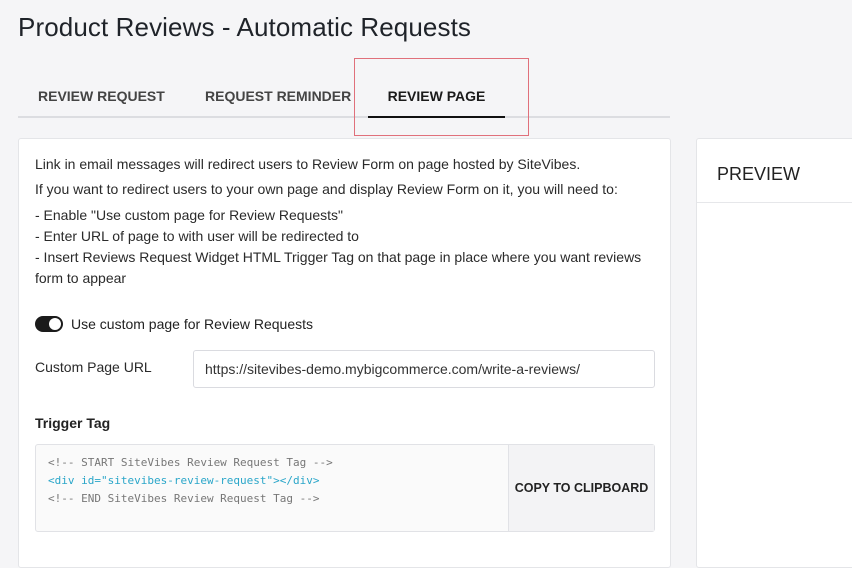 The height and width of the screenshot is (568, 852). What do you see at coordinates (245, 27) in the screenshot?
I see `page-title: Product Reviews - Automatic Requests` at bounding box center [245, 27].